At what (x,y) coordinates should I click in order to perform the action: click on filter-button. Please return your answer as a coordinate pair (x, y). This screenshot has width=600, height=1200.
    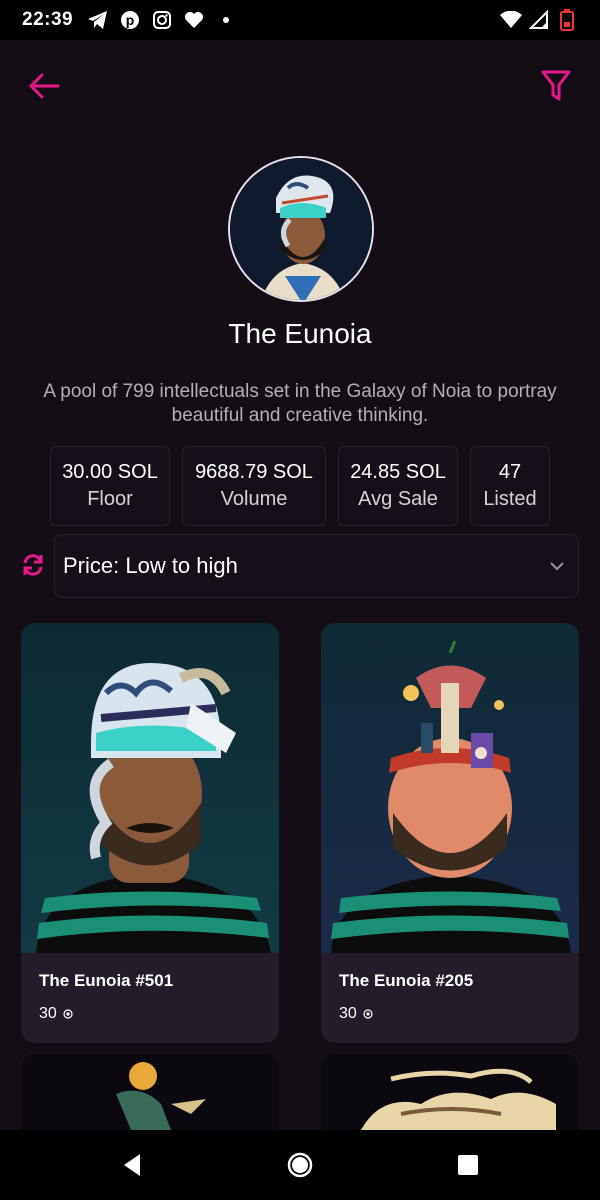
    Looking at the image, I should click on (556, 88).